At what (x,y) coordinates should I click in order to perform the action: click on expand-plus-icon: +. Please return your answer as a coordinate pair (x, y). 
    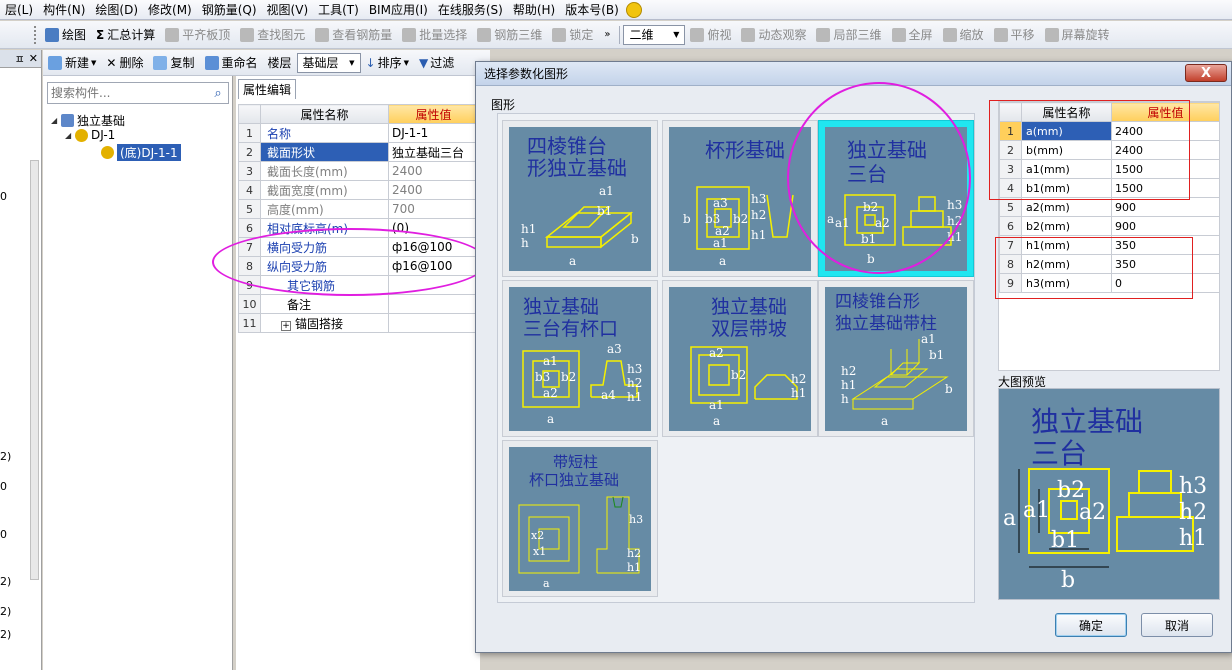
    Looking at the image, I should click on (286, 325).